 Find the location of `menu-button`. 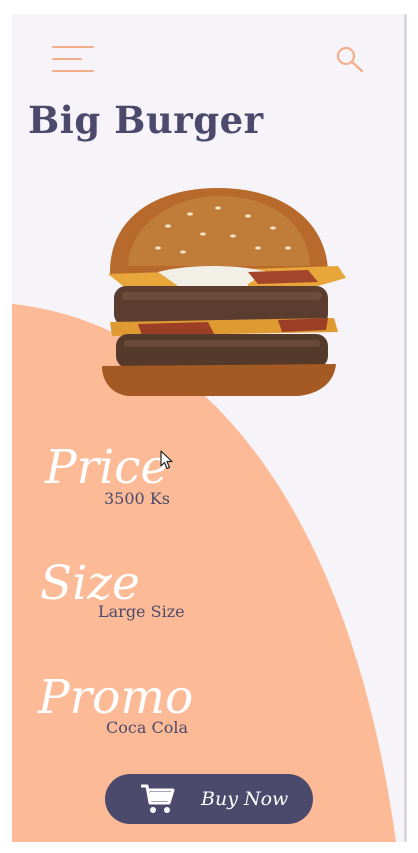

menu-button is located at coordinates (75, 60).